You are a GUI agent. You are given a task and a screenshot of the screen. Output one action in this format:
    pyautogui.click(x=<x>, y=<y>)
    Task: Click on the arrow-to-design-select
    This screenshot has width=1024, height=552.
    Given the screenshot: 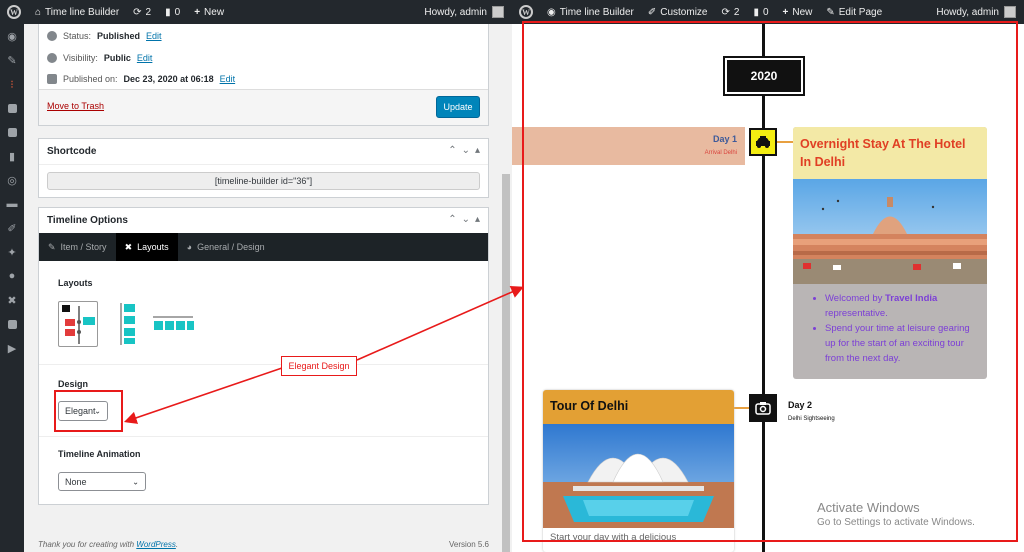 What is the action you would take?
    pyautogui.click(x=203, y=395)
    